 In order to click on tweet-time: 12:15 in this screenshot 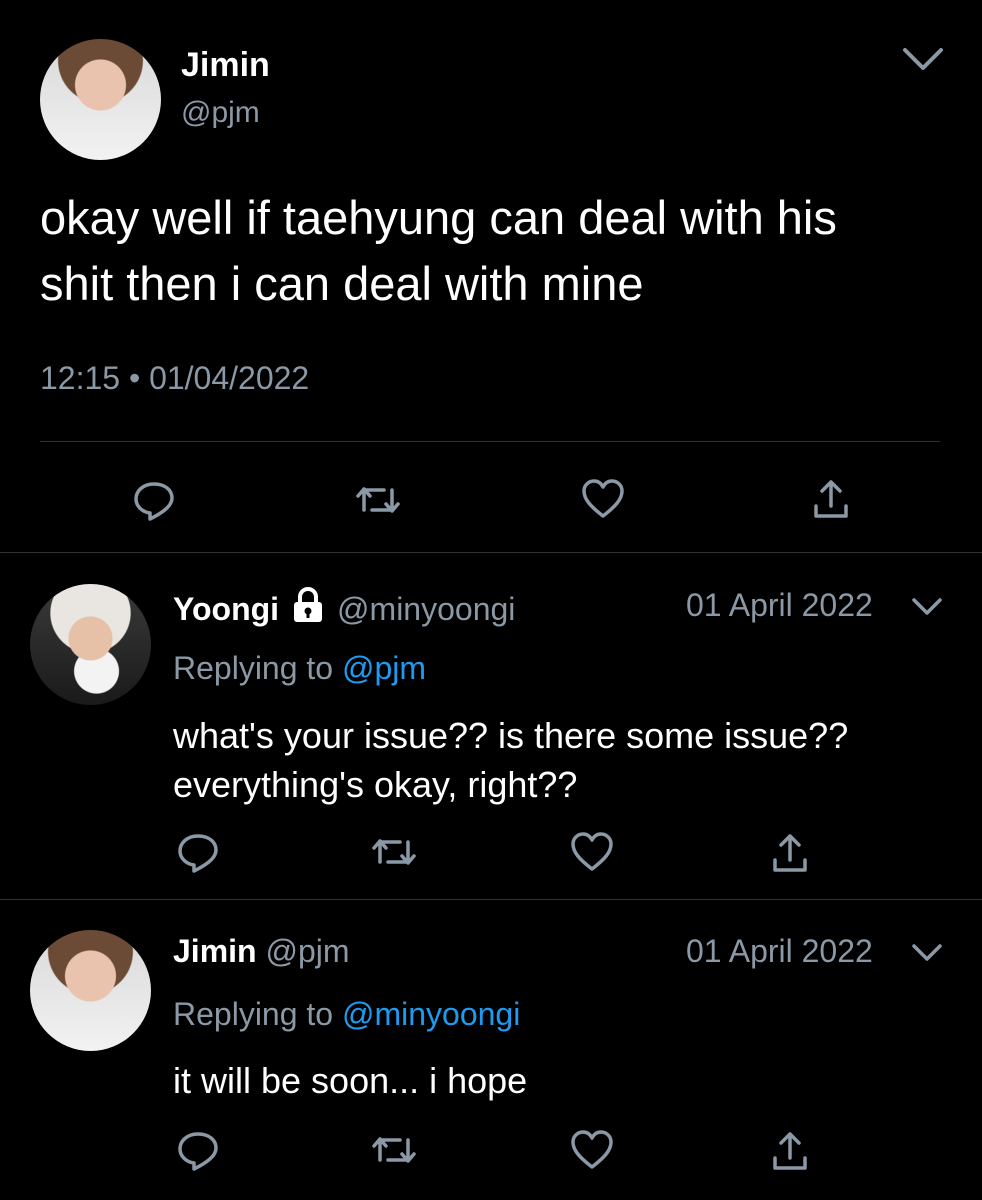, I will do `click(80, 378)`.